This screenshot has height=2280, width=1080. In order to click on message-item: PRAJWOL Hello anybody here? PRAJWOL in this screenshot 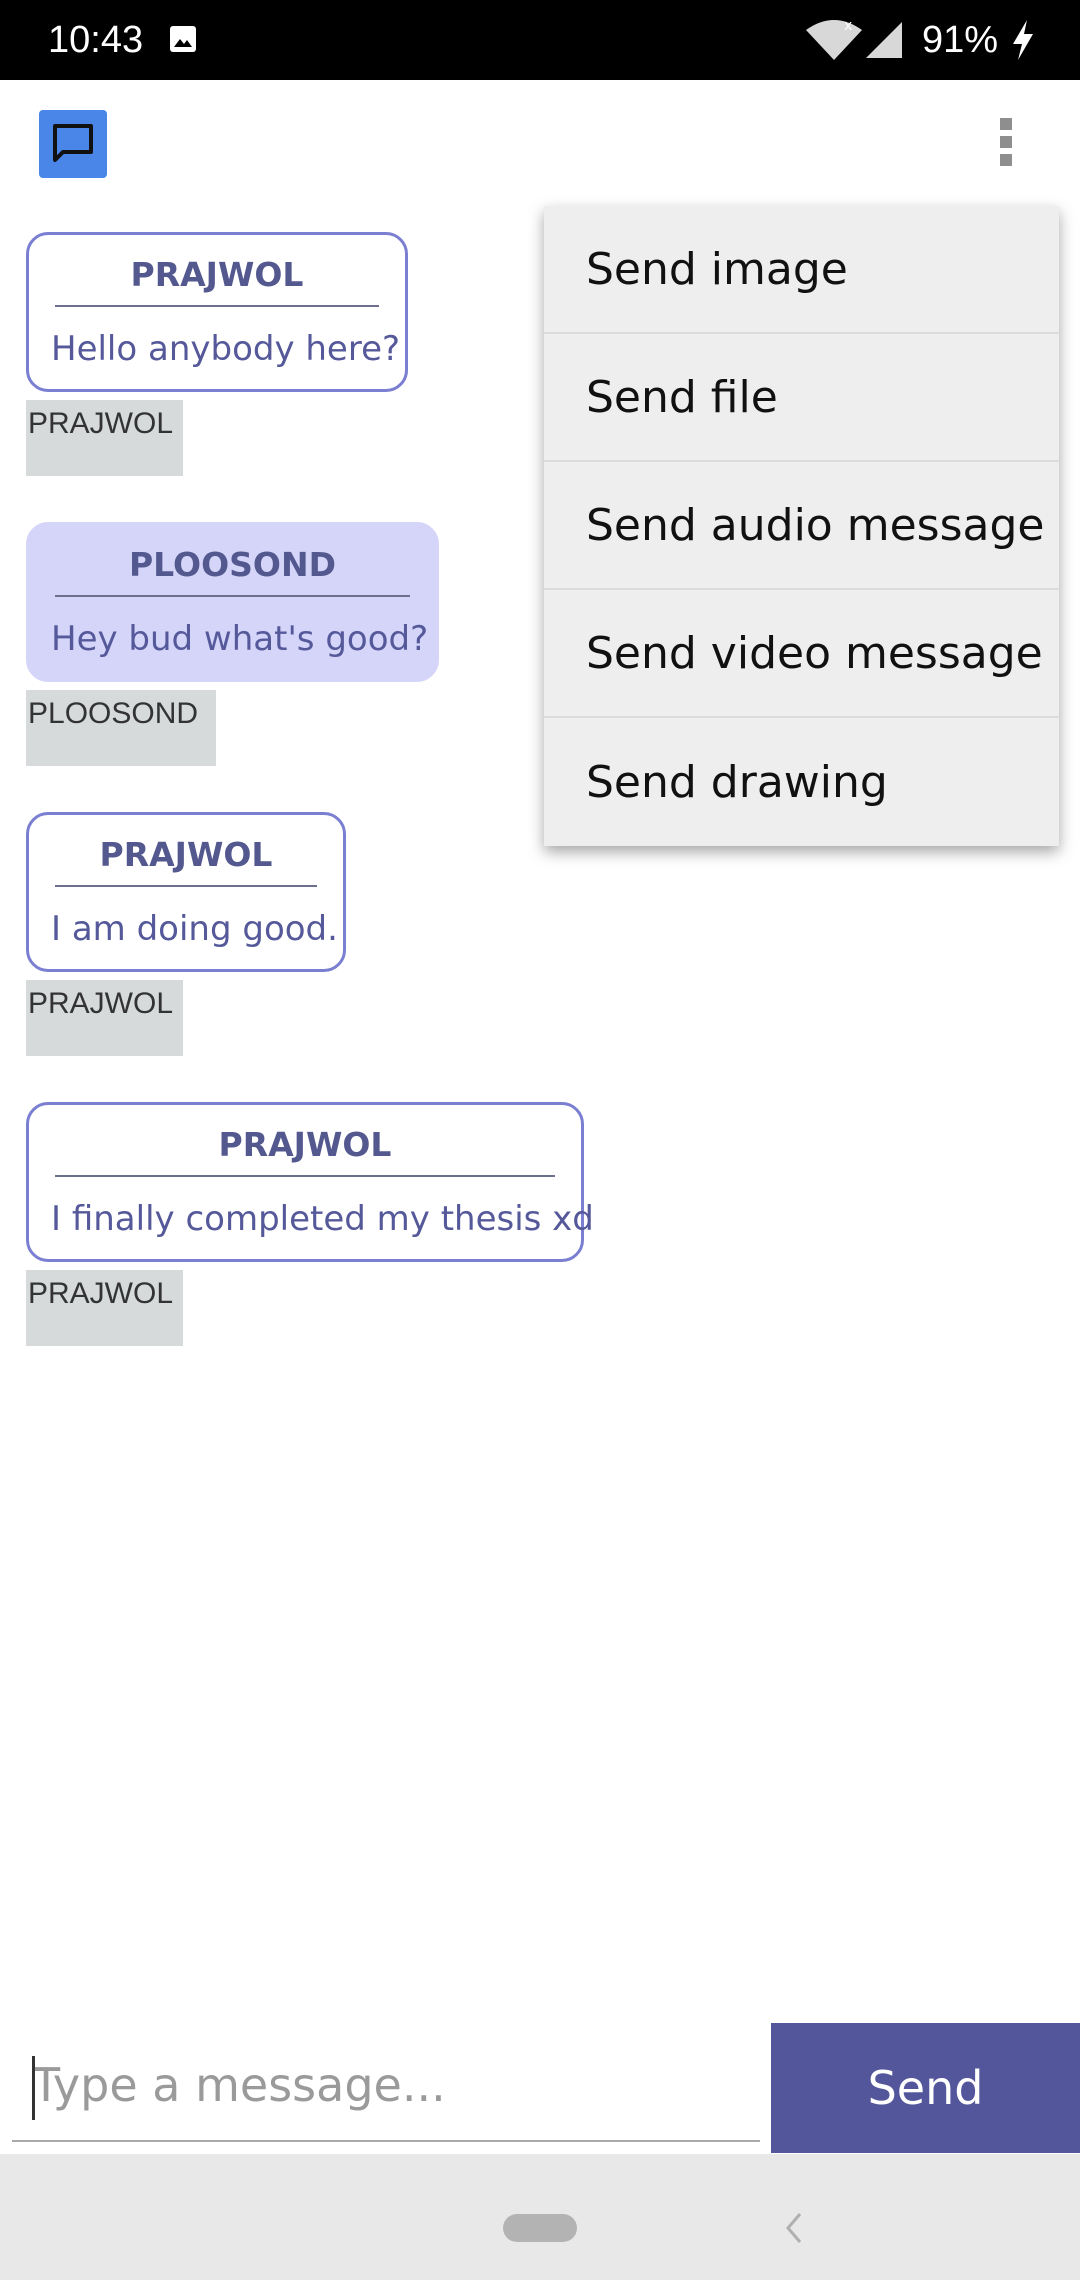, I will do `click(217, 354)`.